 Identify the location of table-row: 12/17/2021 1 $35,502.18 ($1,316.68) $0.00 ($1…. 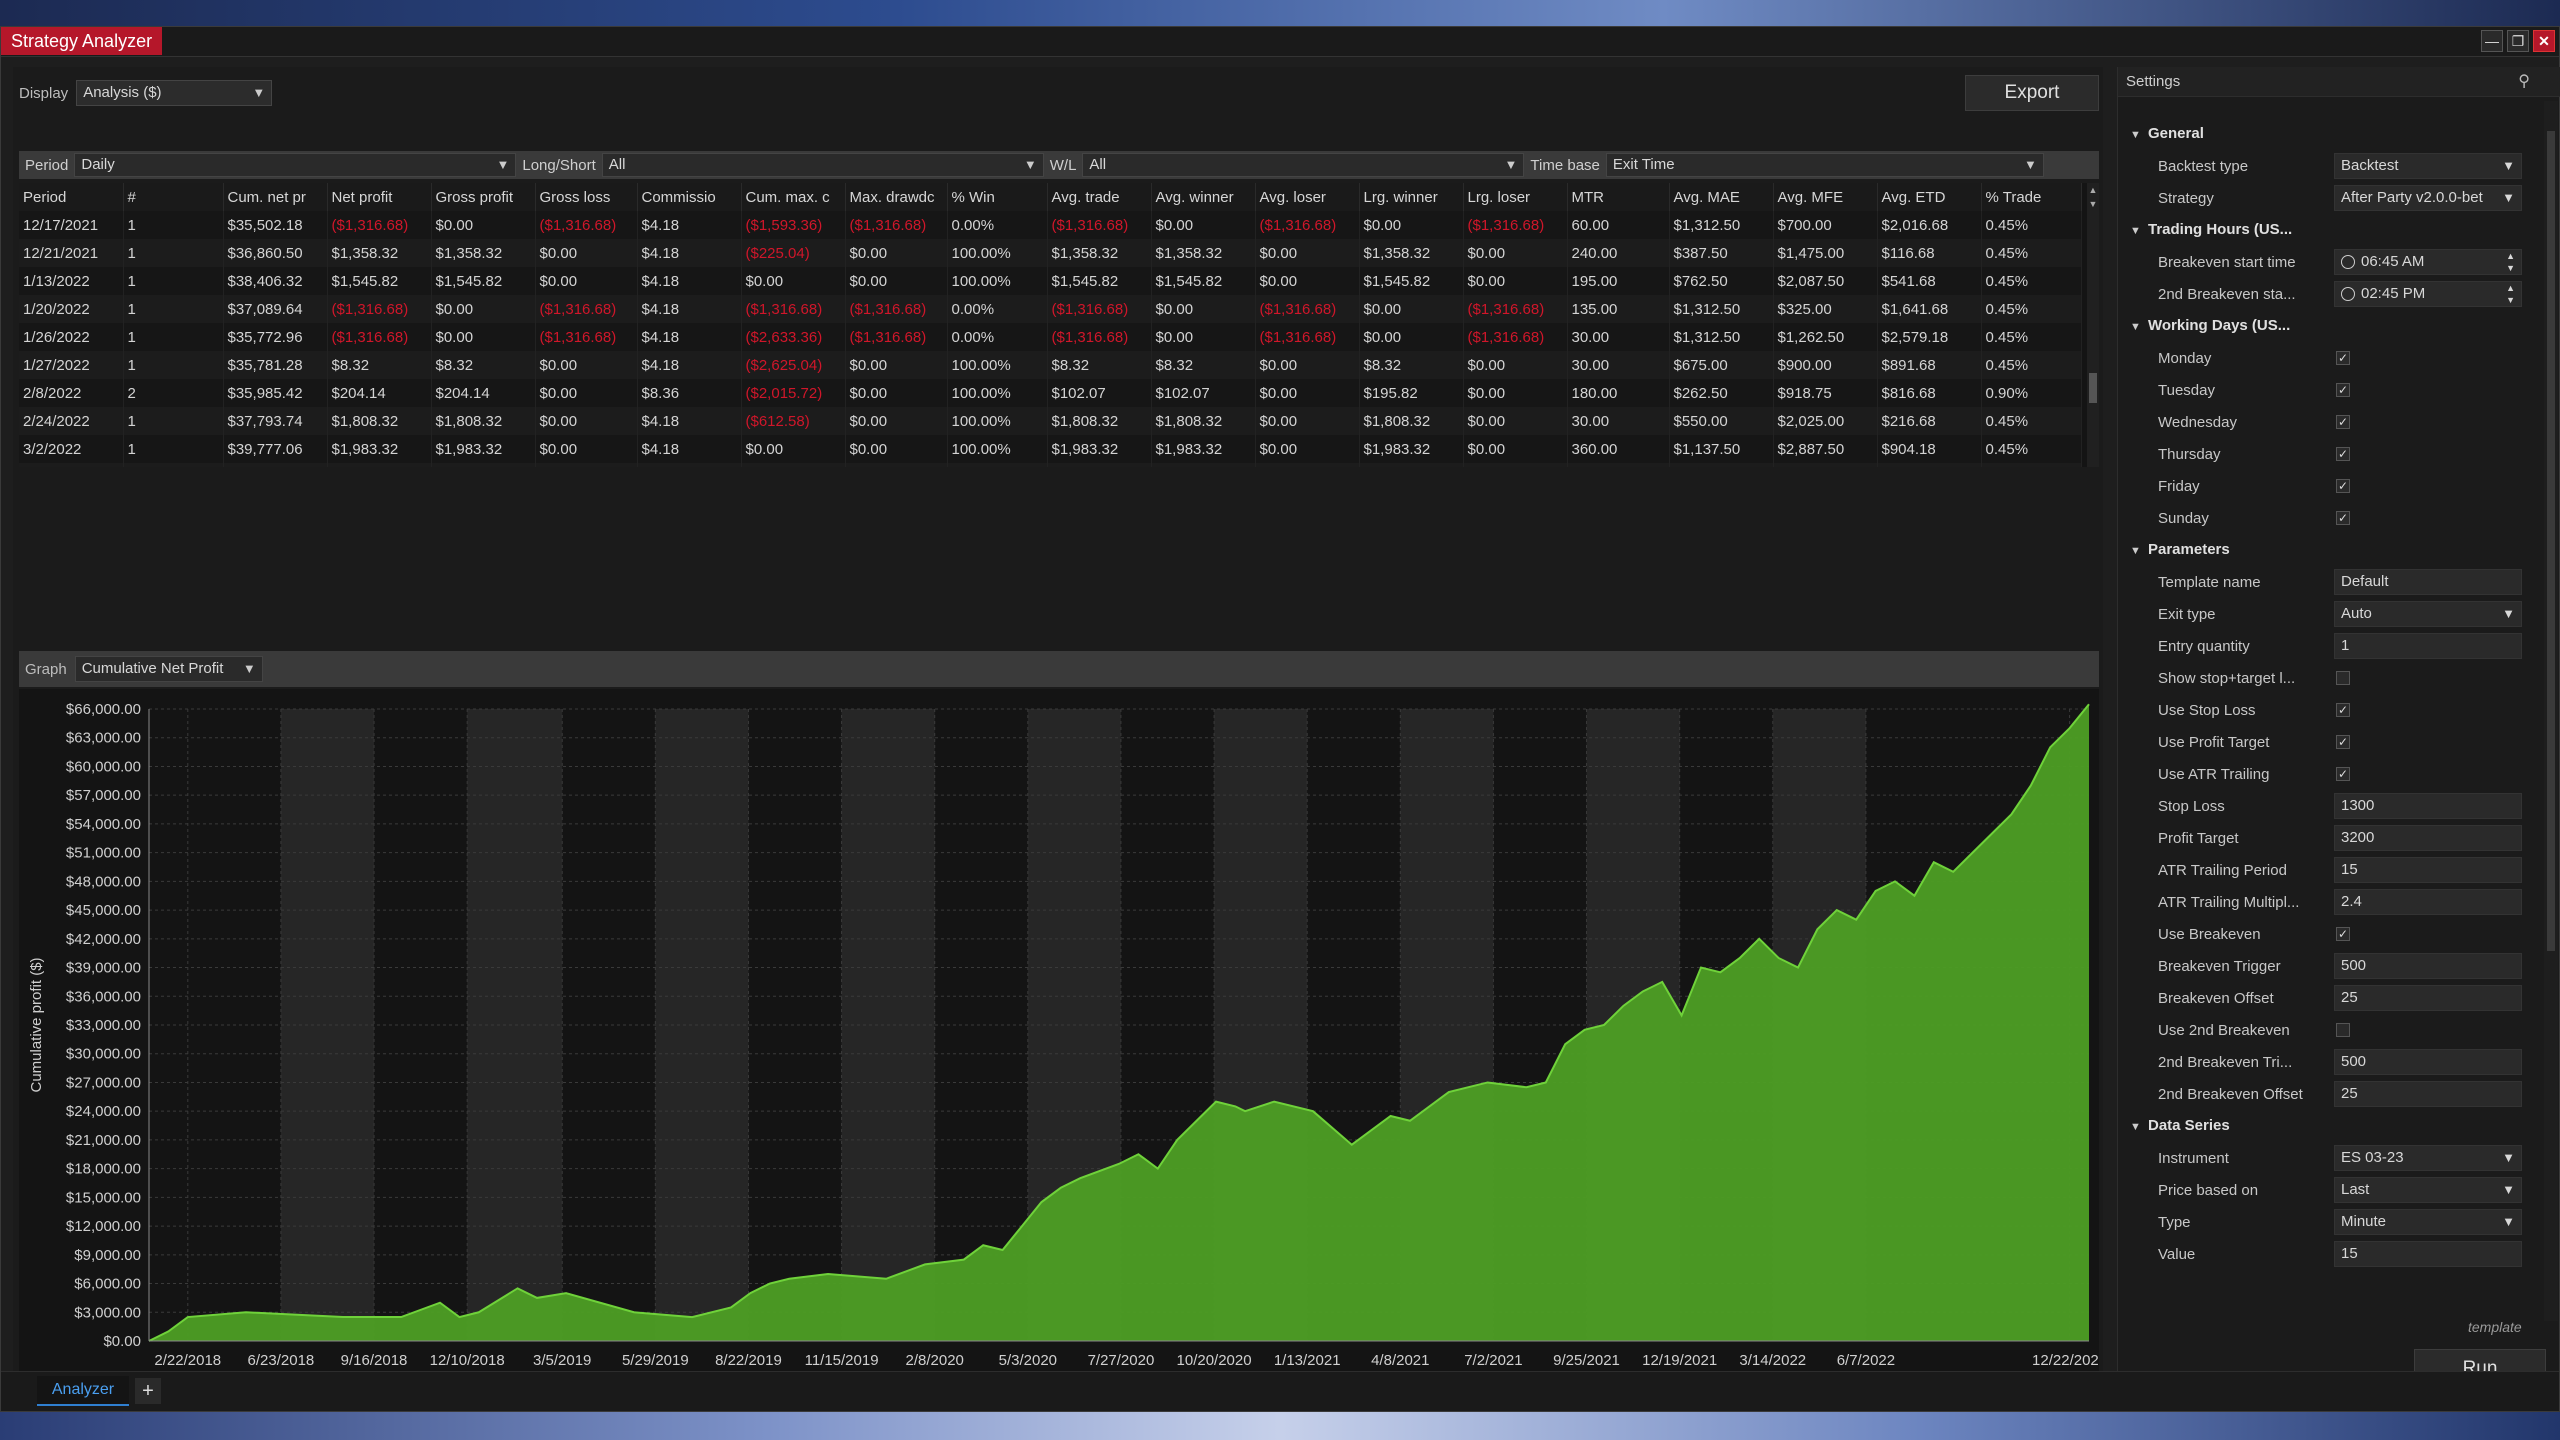
(1050, 225).